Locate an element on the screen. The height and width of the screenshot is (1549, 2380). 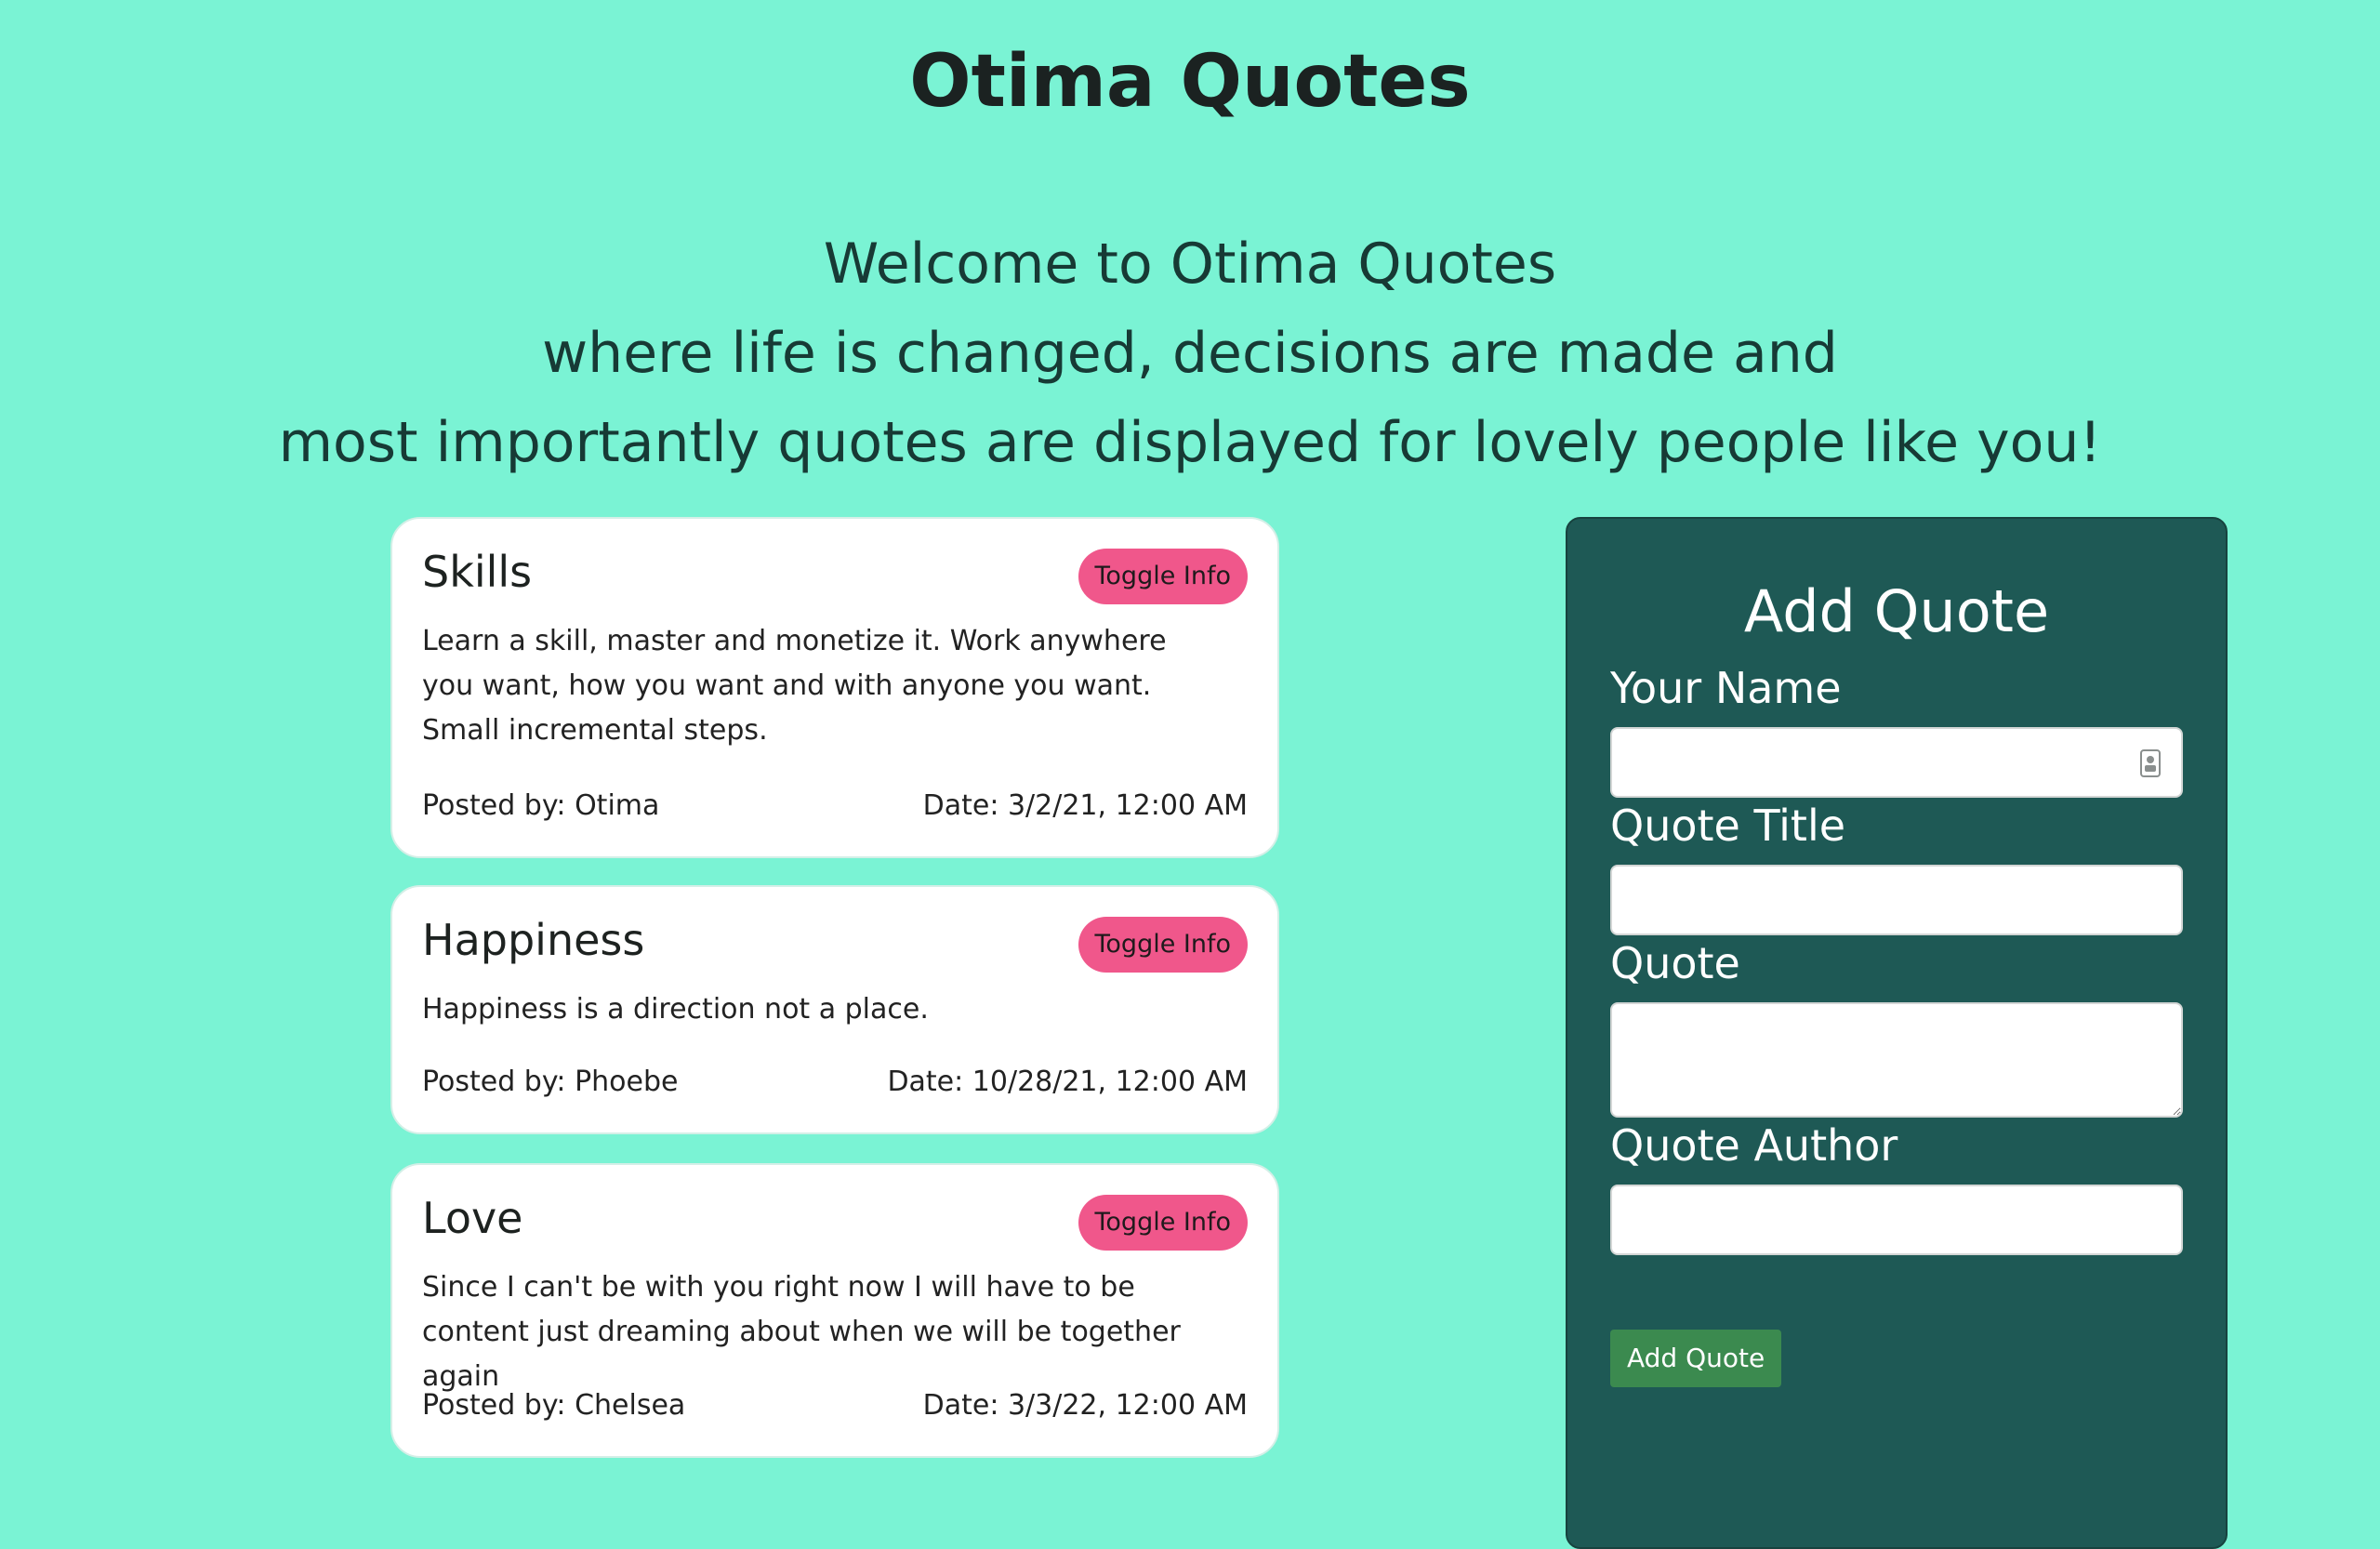
name-input is located at coordinates (1896, 762).